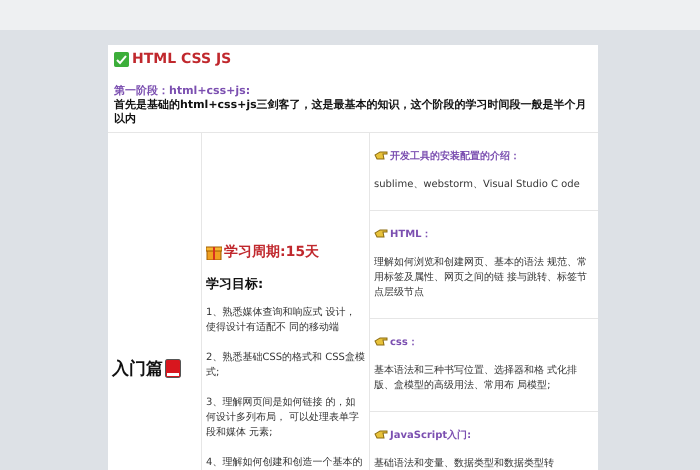 This screenshot has height=470, width=700. What do you see at coordinates (411, 234) in the screenshot?
I see `topic-title: HTML：` at bounding box center [411, 234].